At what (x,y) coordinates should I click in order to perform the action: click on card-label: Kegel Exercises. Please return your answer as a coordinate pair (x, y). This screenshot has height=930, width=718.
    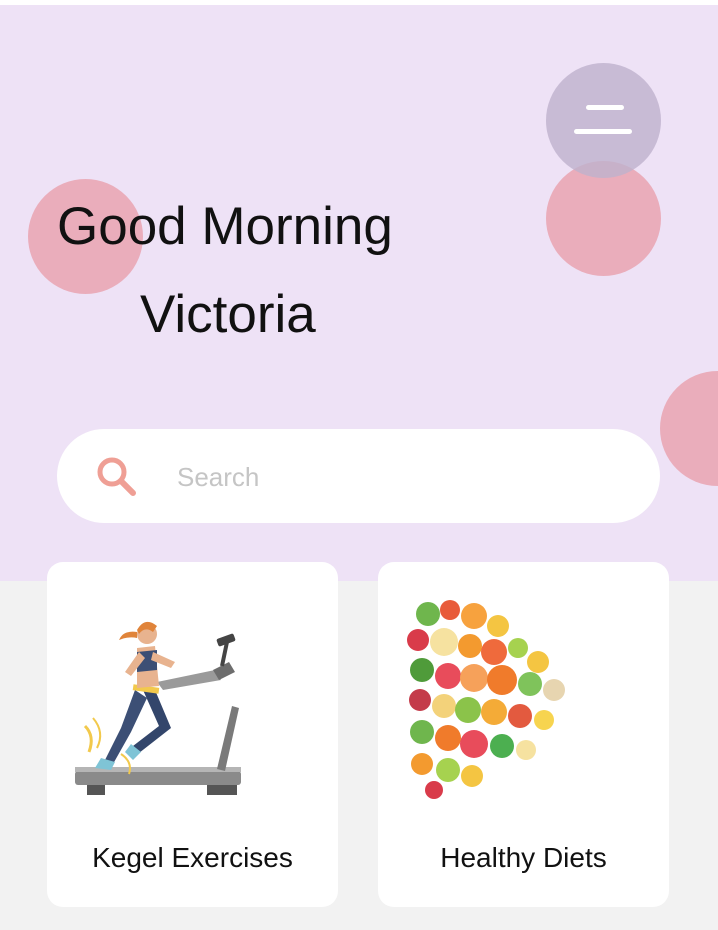
    Looking at the image, I should click on (192, 857).